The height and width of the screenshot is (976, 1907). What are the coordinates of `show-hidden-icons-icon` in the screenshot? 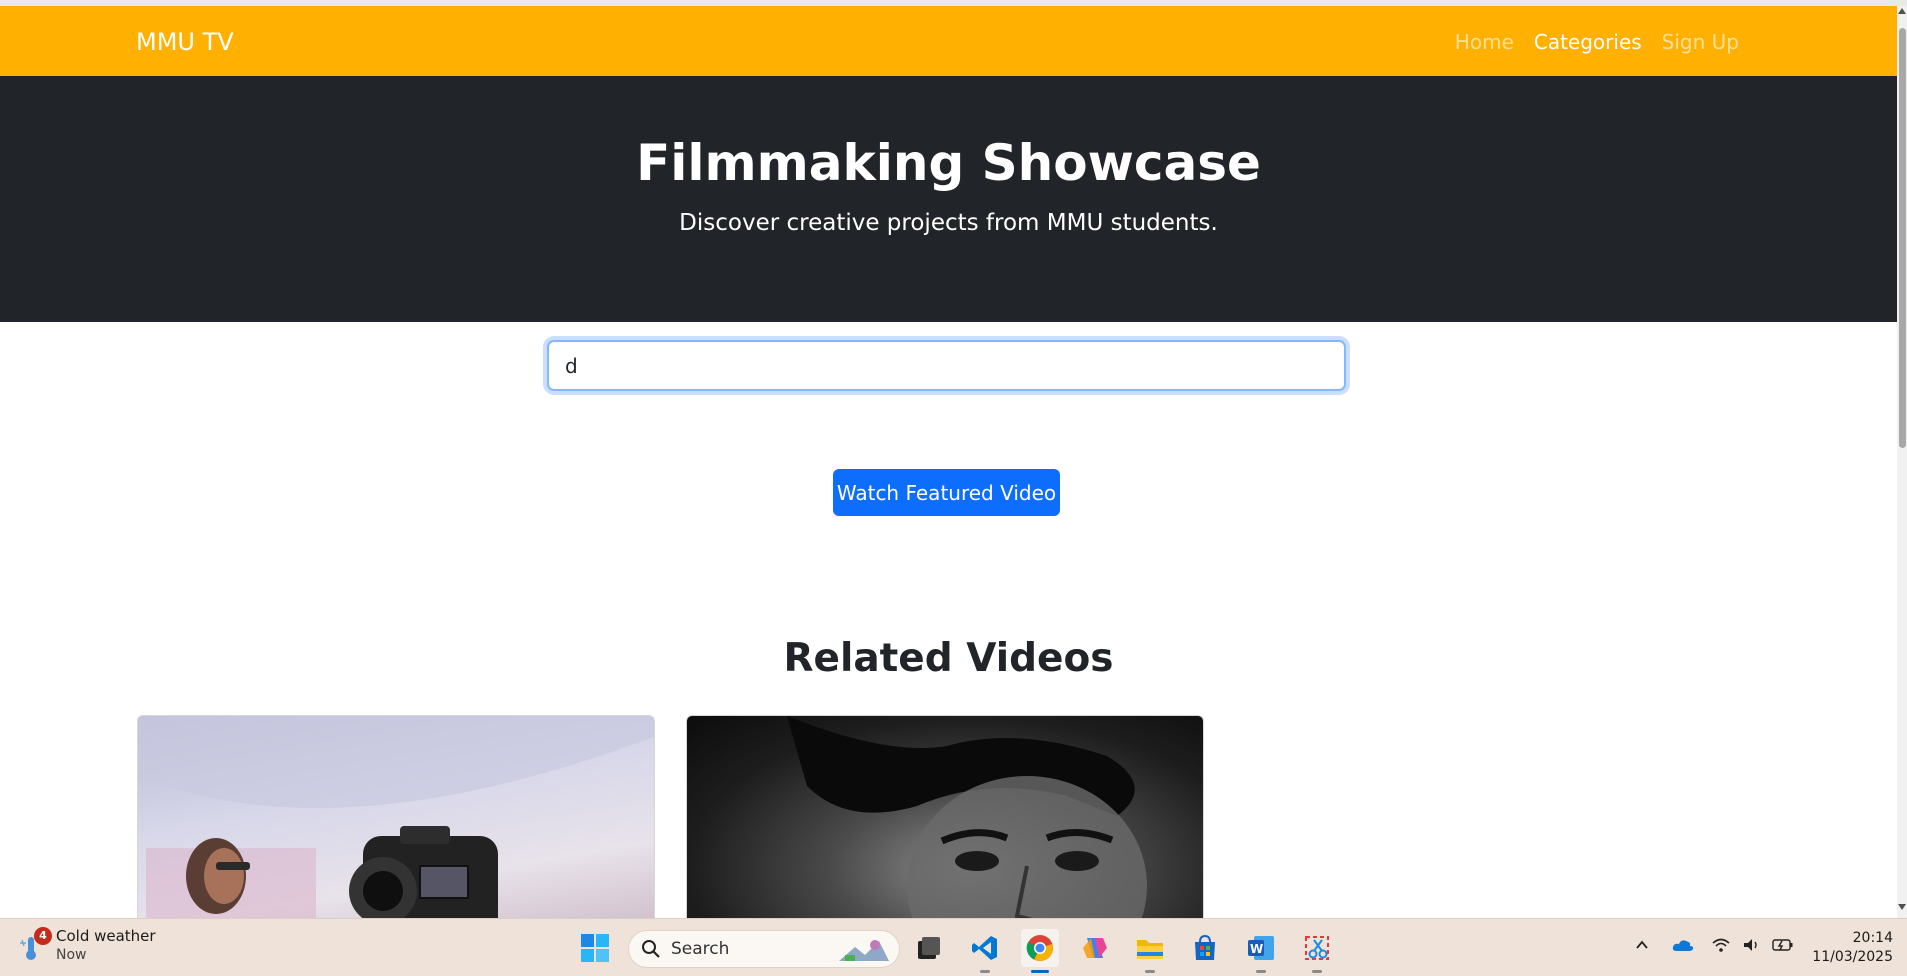 It's located at (1642, 947).